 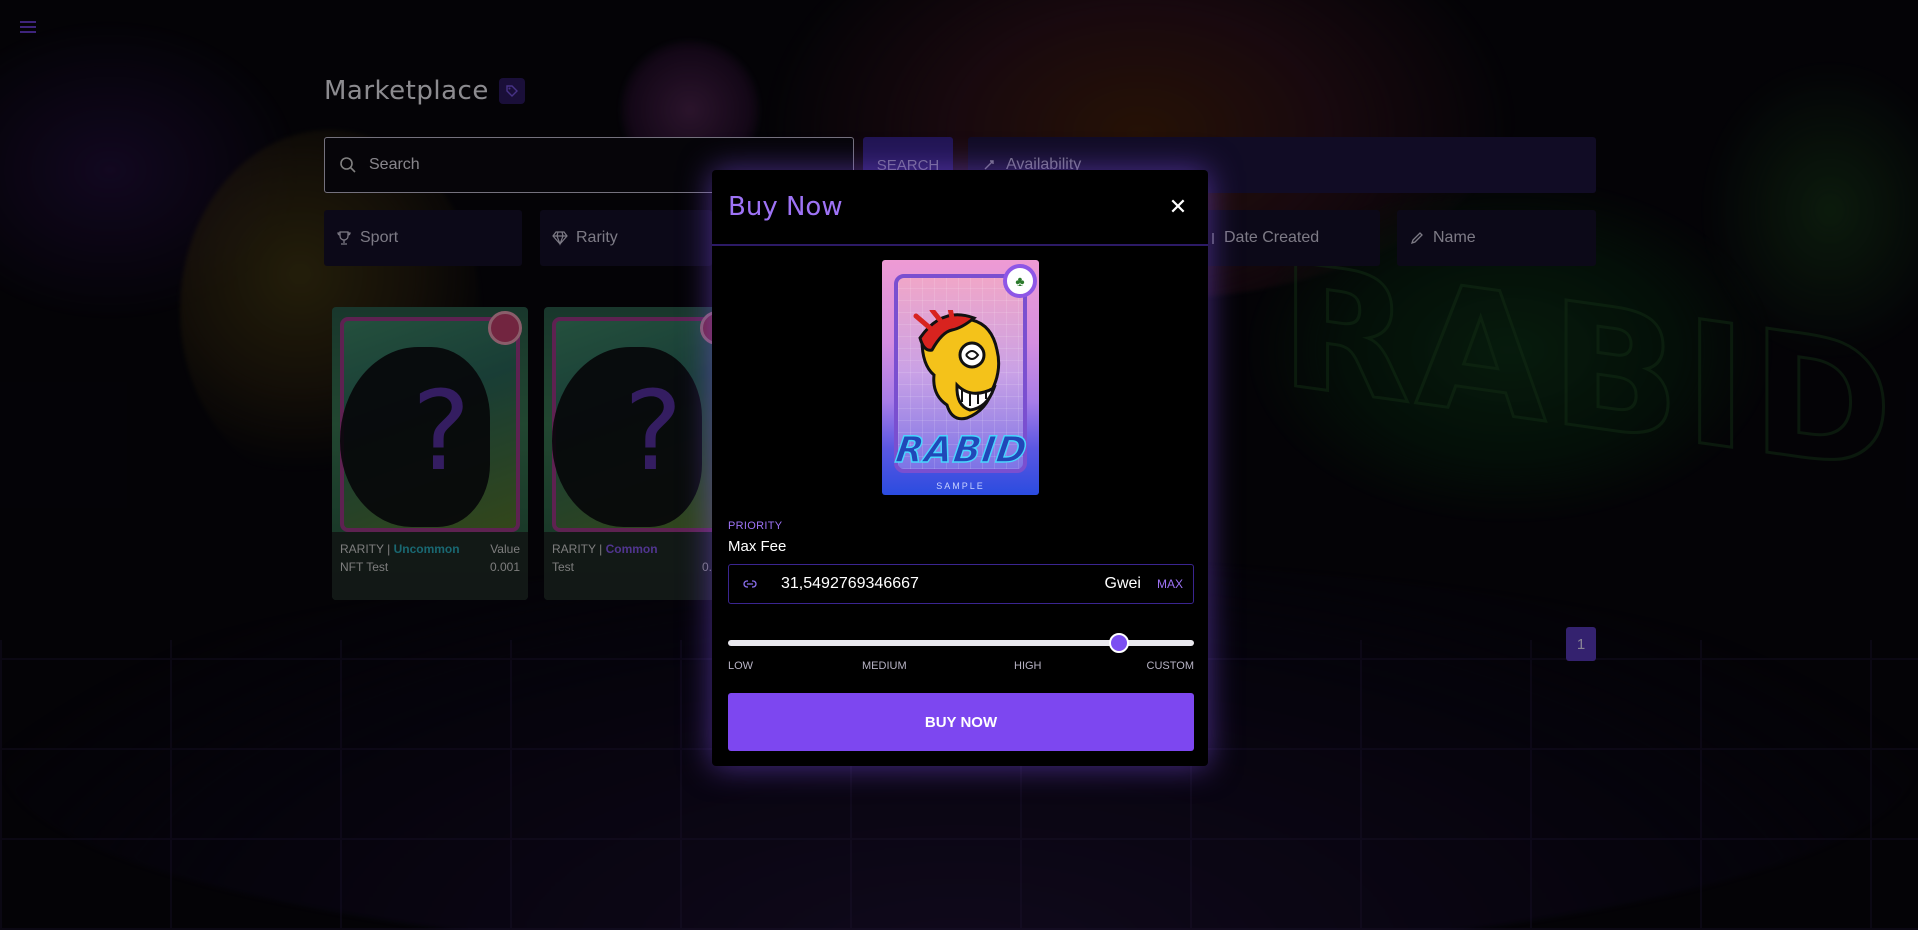 What do you see at coordinates (757, 546) in the screenshot?
I see `max-fee-label: Max Fee` at bounding box center [757, 546].